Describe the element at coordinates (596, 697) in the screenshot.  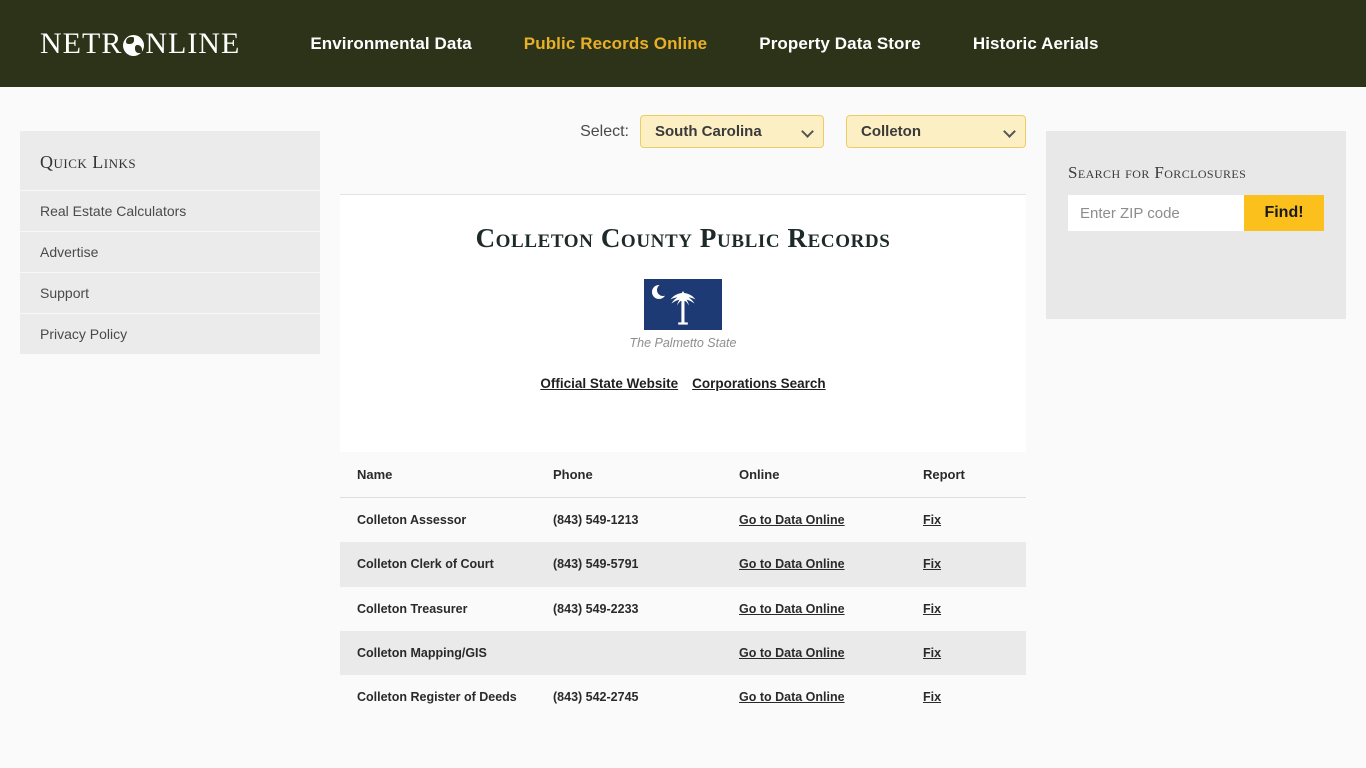
I see `cell-phone: (843) 542-2745` at that location.